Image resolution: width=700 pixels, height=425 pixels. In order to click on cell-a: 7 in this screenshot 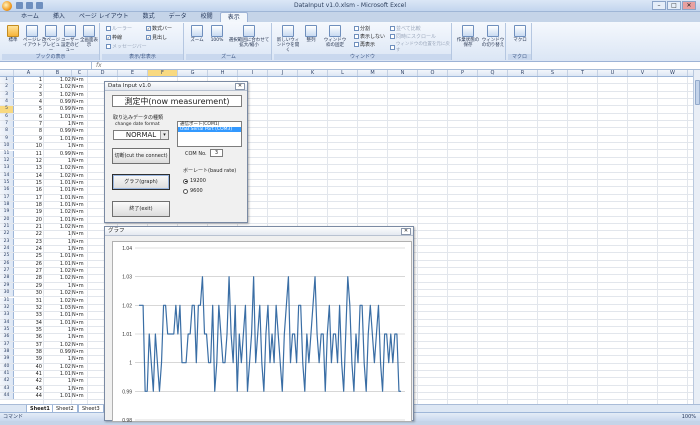, I will do `click(29, 124)`.